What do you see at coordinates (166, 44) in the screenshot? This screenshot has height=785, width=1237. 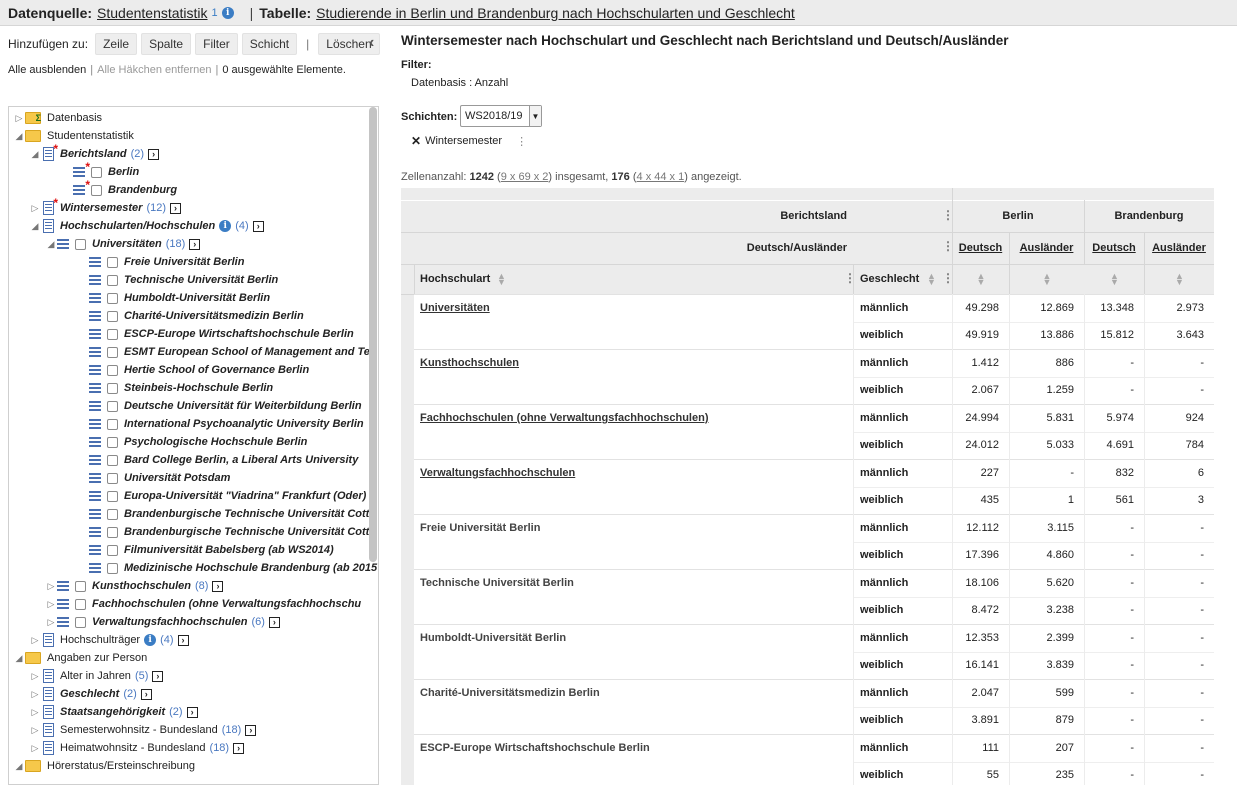 I see `add-column-button: Spalte` at bounding box center [166, 44].